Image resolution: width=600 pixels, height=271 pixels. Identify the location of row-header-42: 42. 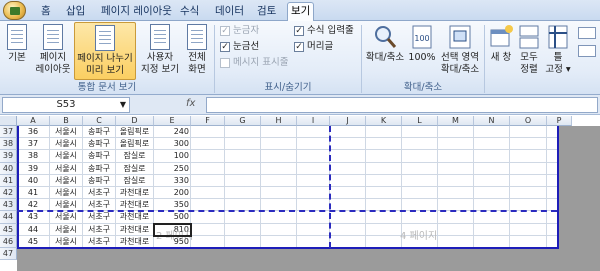
(8, 193).